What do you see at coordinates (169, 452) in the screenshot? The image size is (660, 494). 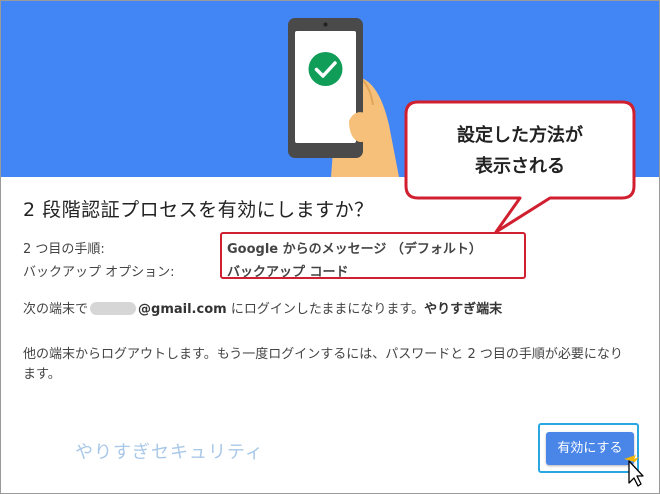 I see `watermark: やりすぎセキュリティ` at bounding box center [169, 452].